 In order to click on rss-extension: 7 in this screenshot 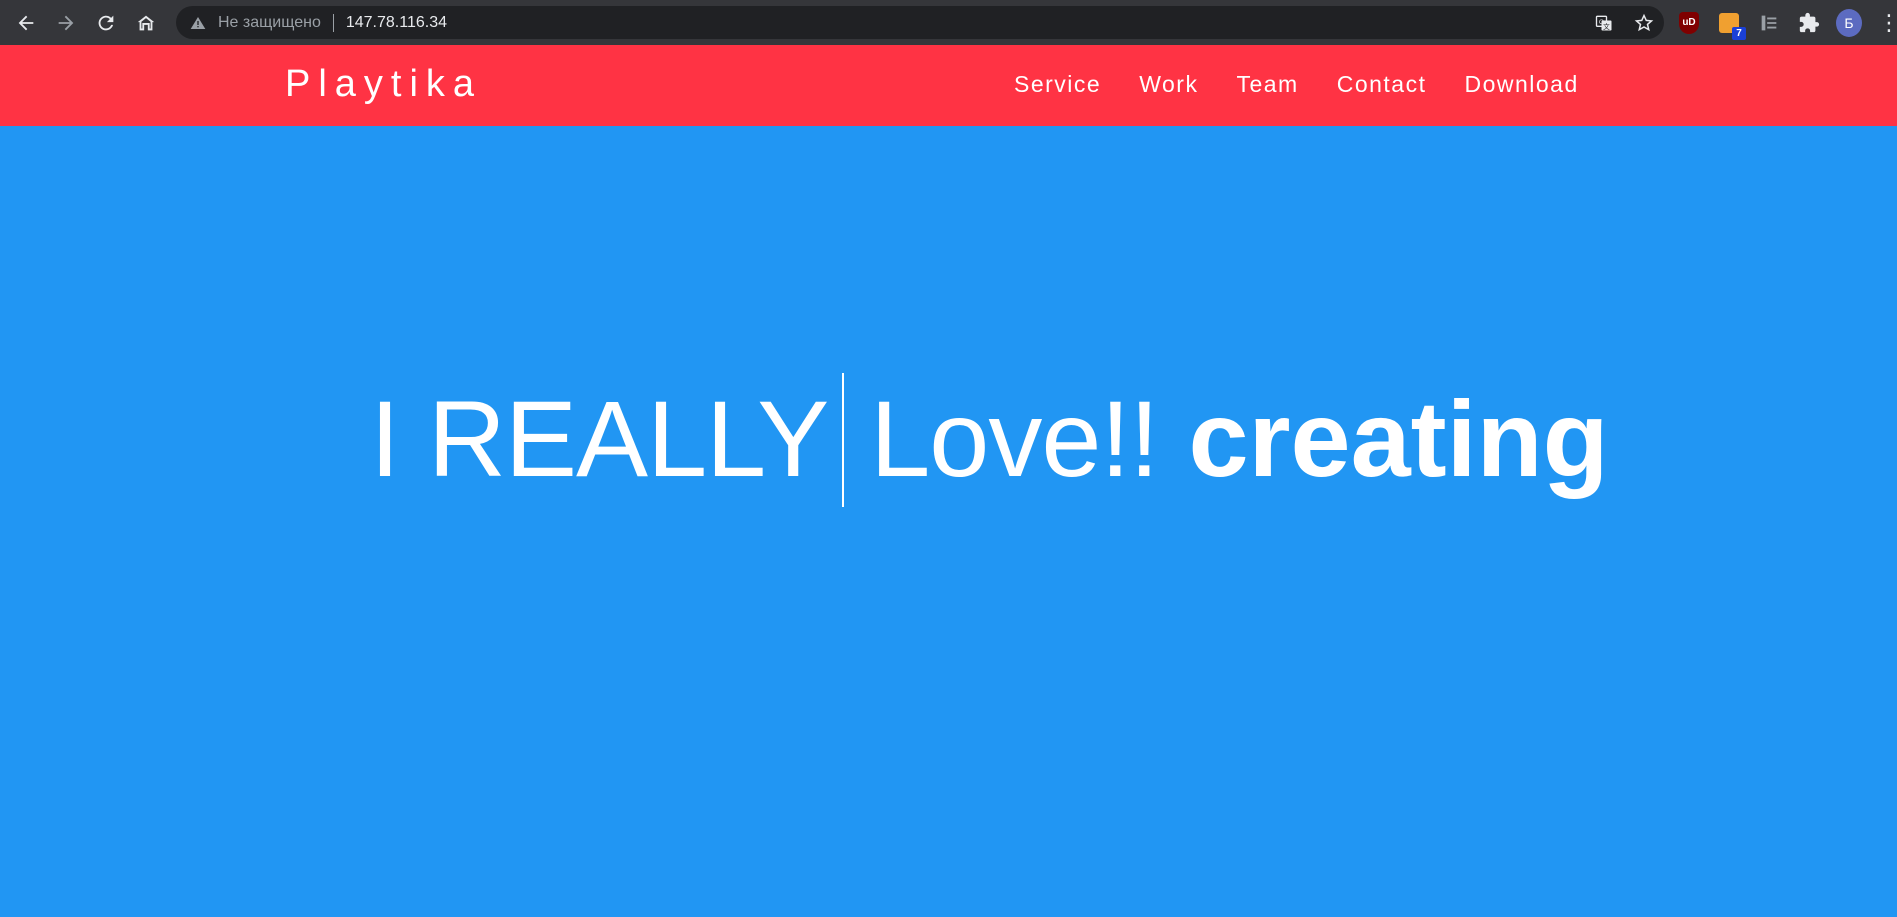, I will do `click(1731, 25)`.